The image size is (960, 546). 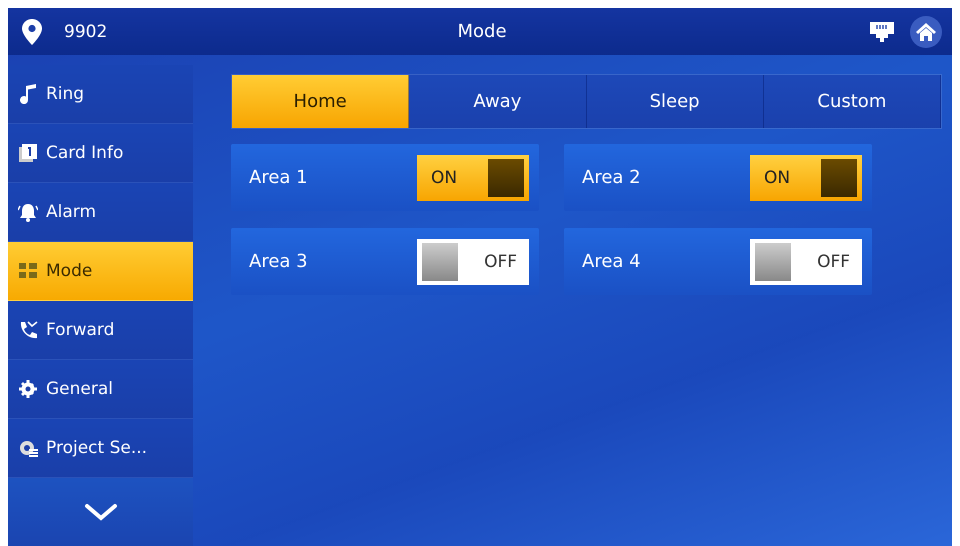 I want to click on network-port-icon, so click(x=882, y=32).